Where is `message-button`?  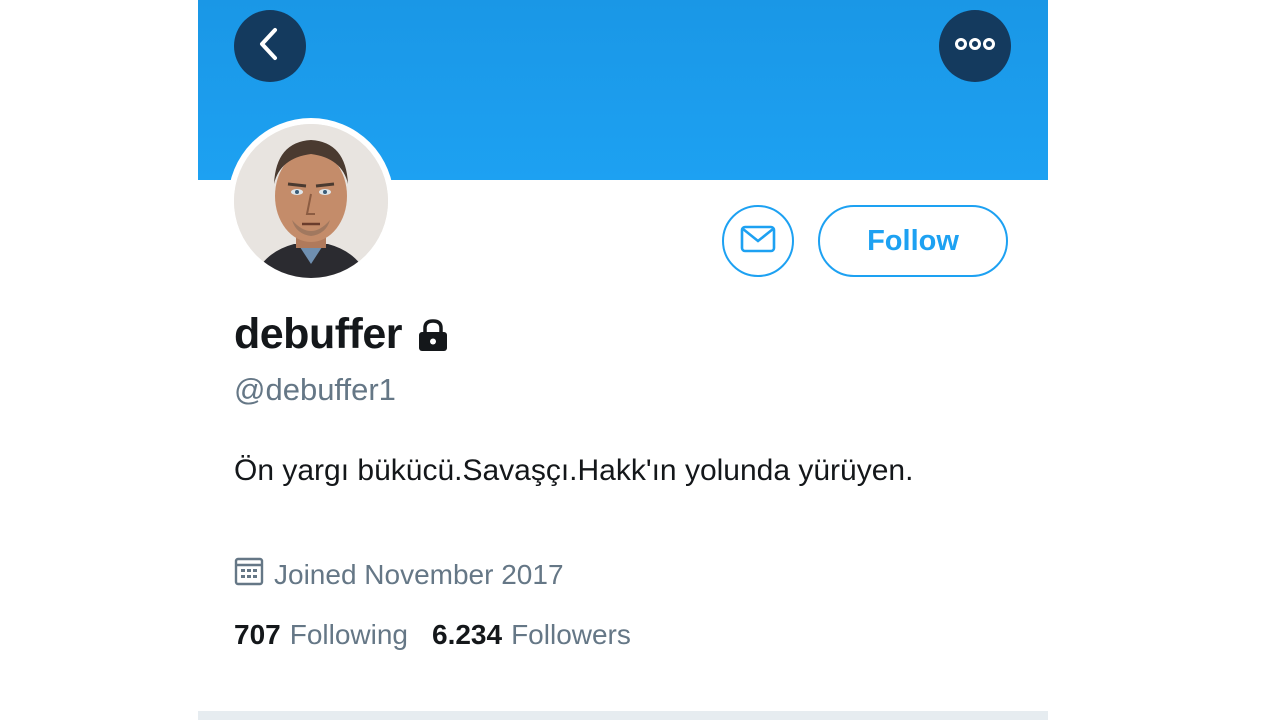 message-button is located at coordinates (758, 241).